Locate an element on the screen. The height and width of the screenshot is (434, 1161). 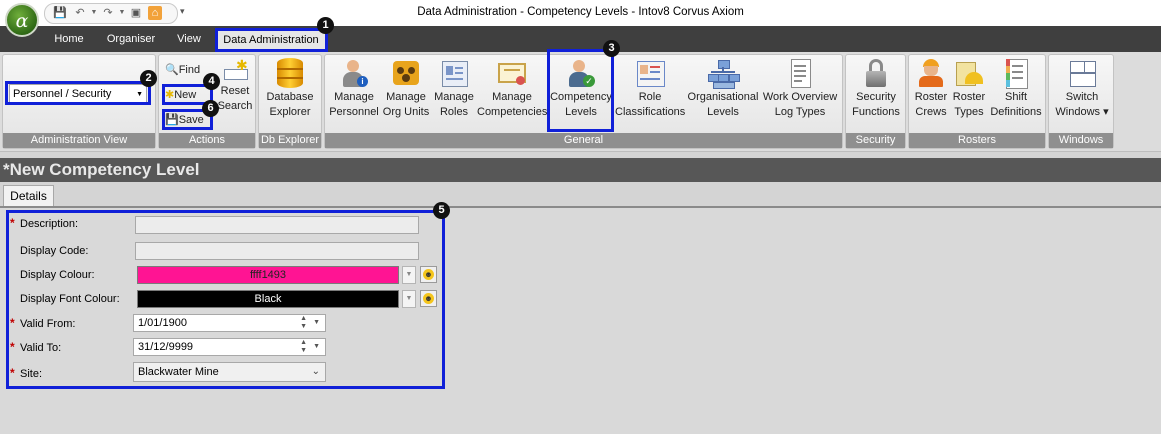
security-functions-label-1: Security is located at coordinates (876, 97).